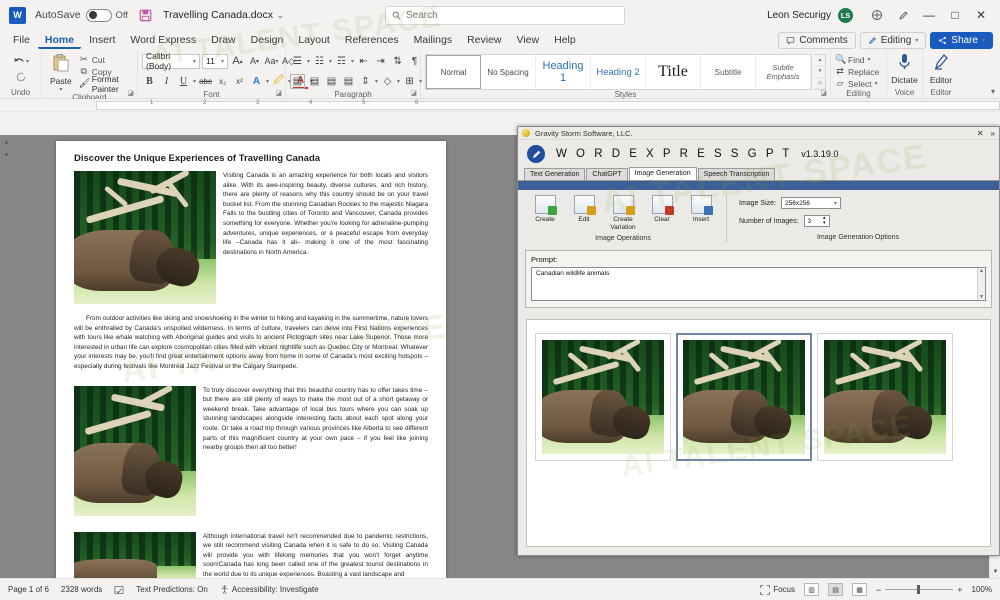  I want to click on print-layout-icon: ▤, so click(835, 589).